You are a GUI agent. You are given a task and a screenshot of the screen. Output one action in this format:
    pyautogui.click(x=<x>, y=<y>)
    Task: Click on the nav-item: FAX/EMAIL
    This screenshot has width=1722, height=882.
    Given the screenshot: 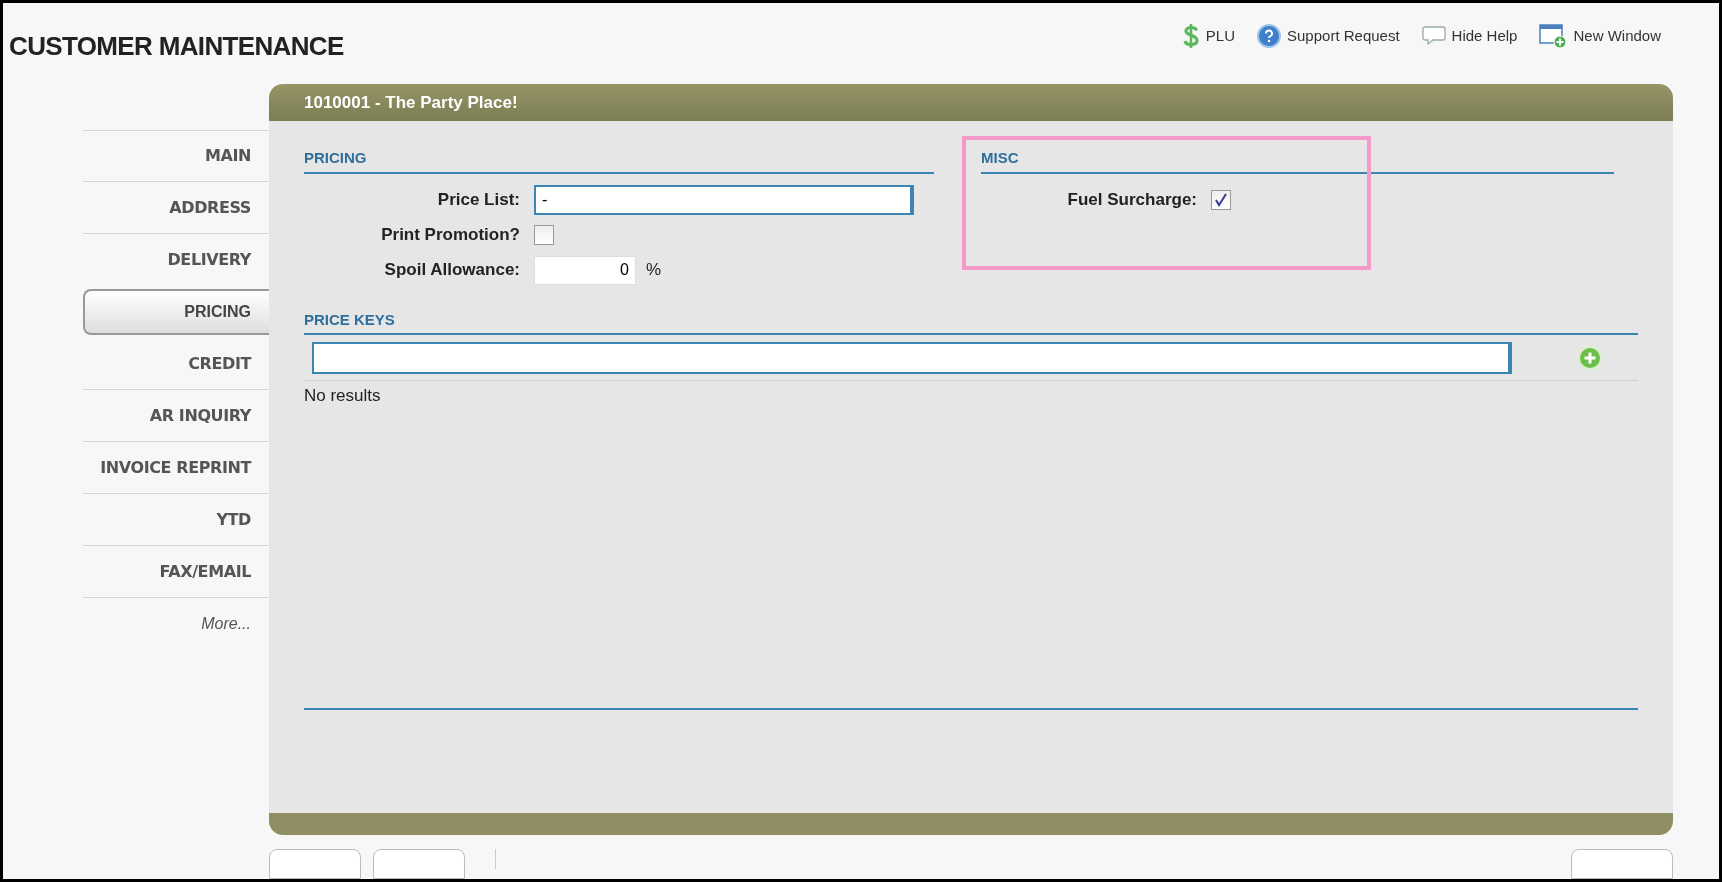 What is the action you would take?
    pyautogui.click(x=176, y=571)
    